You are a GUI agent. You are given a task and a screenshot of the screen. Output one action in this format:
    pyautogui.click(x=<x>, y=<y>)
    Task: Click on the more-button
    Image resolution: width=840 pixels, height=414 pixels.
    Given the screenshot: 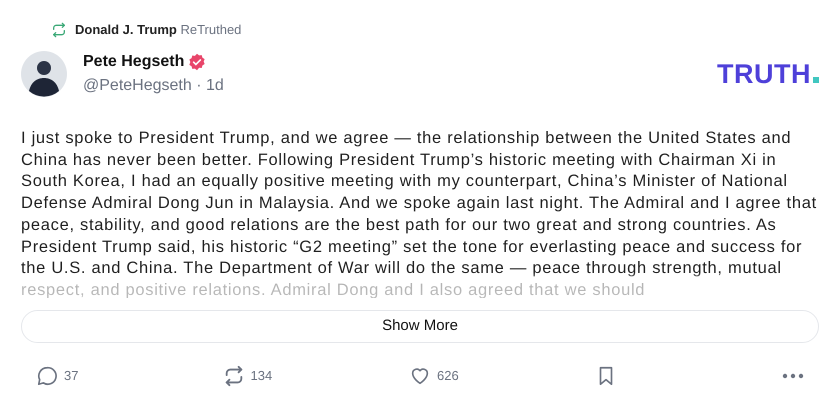 What is the action you would take?
    pyautogui.click(x=793, y=376)
    